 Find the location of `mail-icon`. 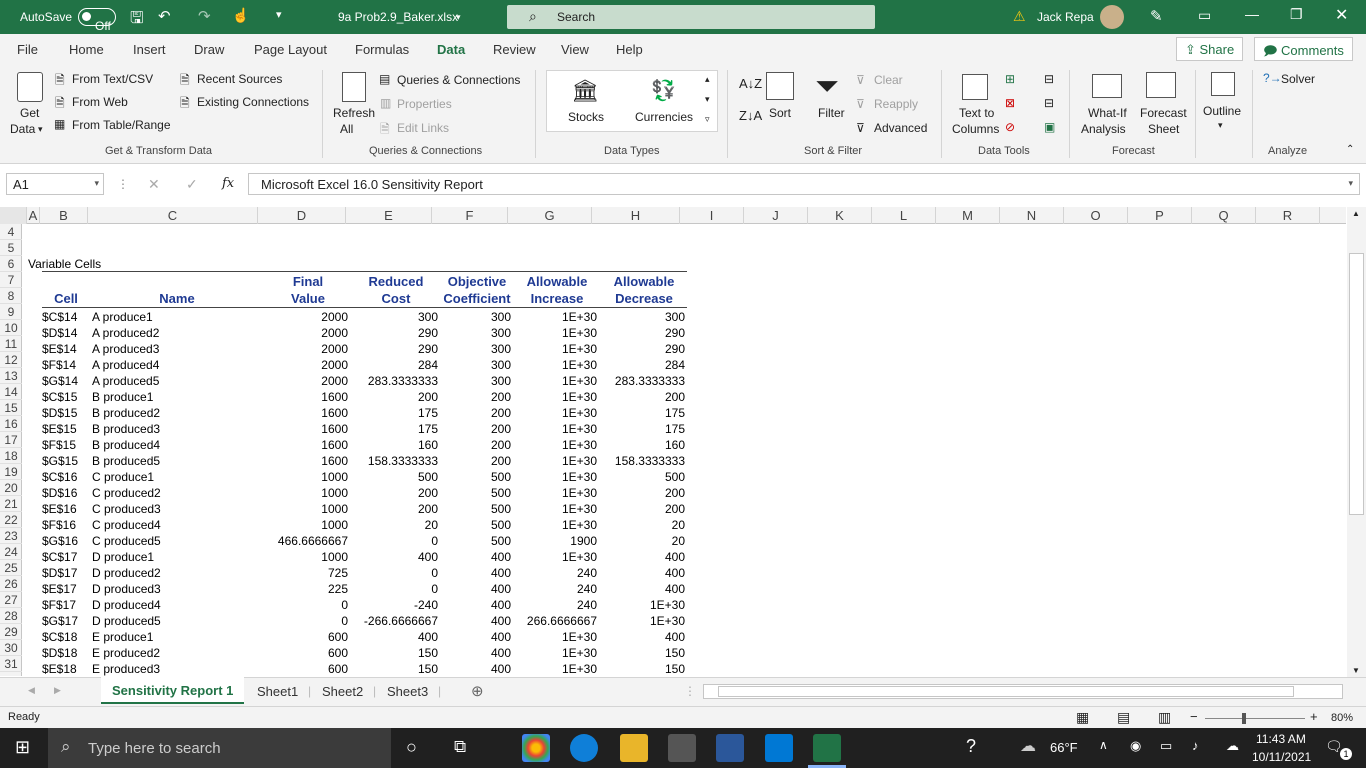

mail-icon is located at coordinates (779, 748).